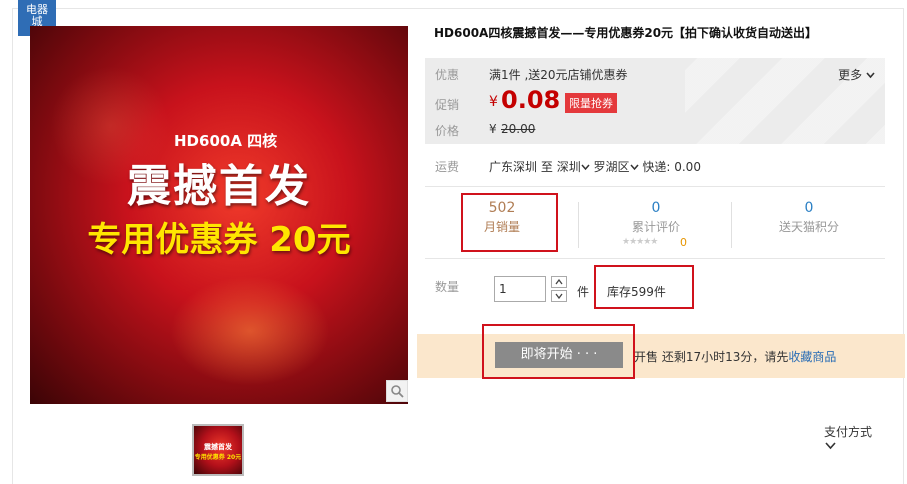 This screenshot has width=907, height=484. I want to click on original-price: 20.00, so click(518, 129).